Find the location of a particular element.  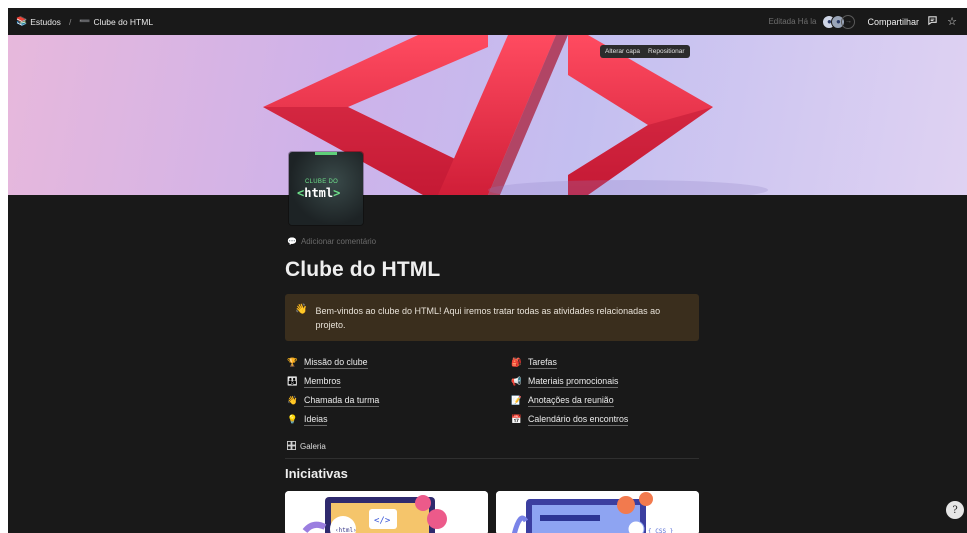

memo-icon: 📝 is located at coordinates (516, 400).